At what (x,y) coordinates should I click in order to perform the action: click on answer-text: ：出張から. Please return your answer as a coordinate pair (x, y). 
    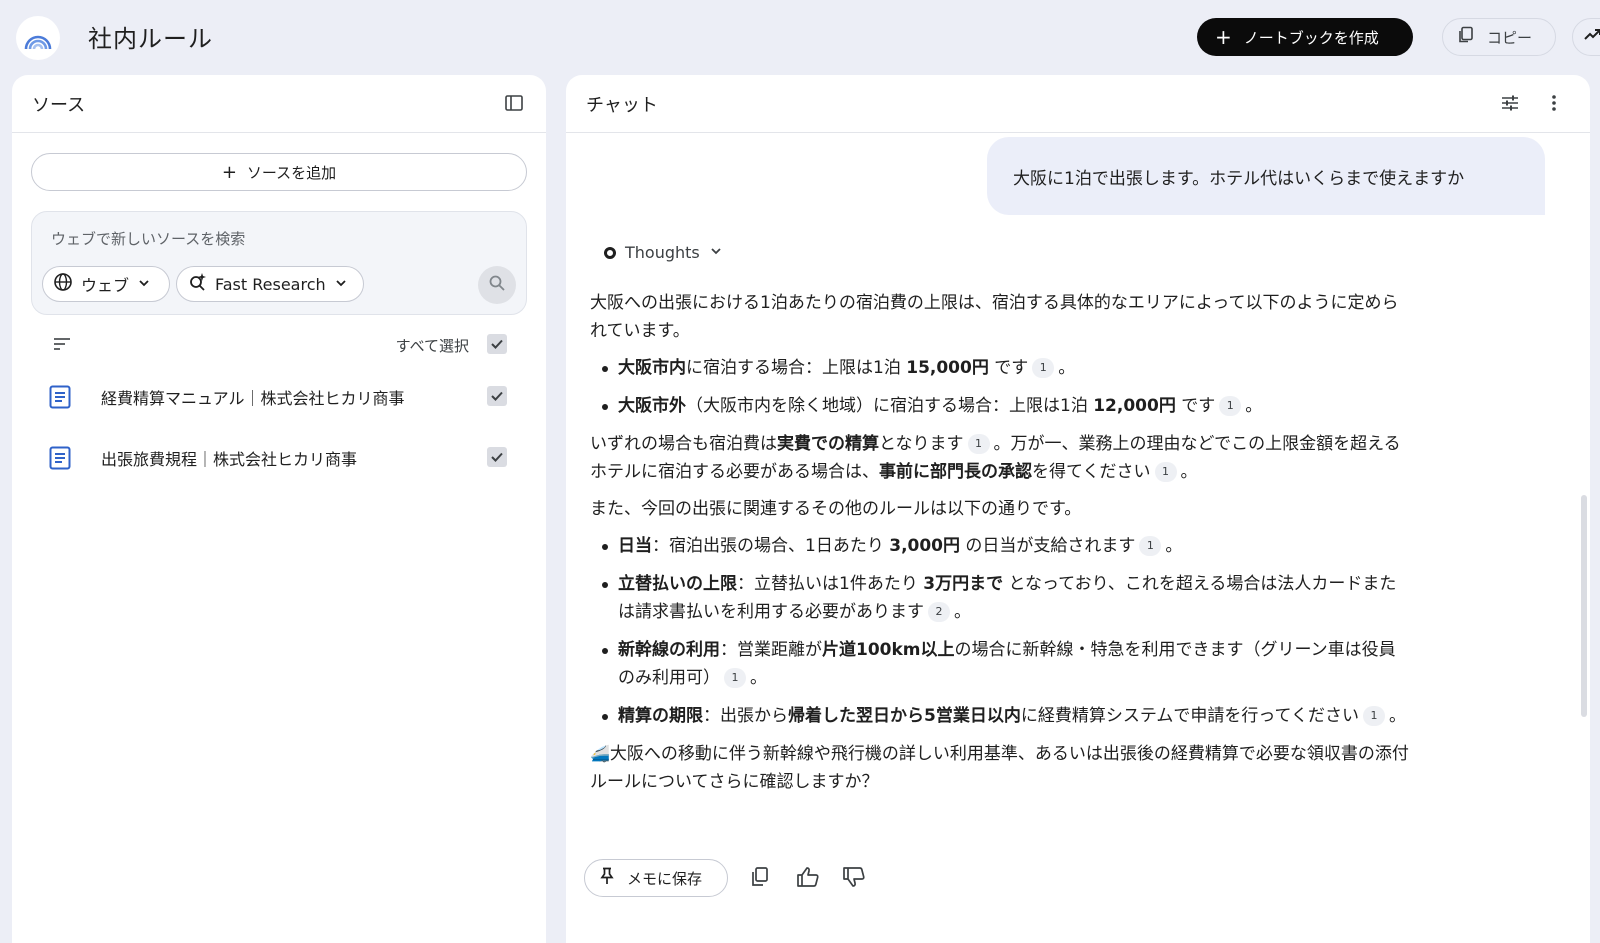
    Looking at the image, I should click on (745, 716).